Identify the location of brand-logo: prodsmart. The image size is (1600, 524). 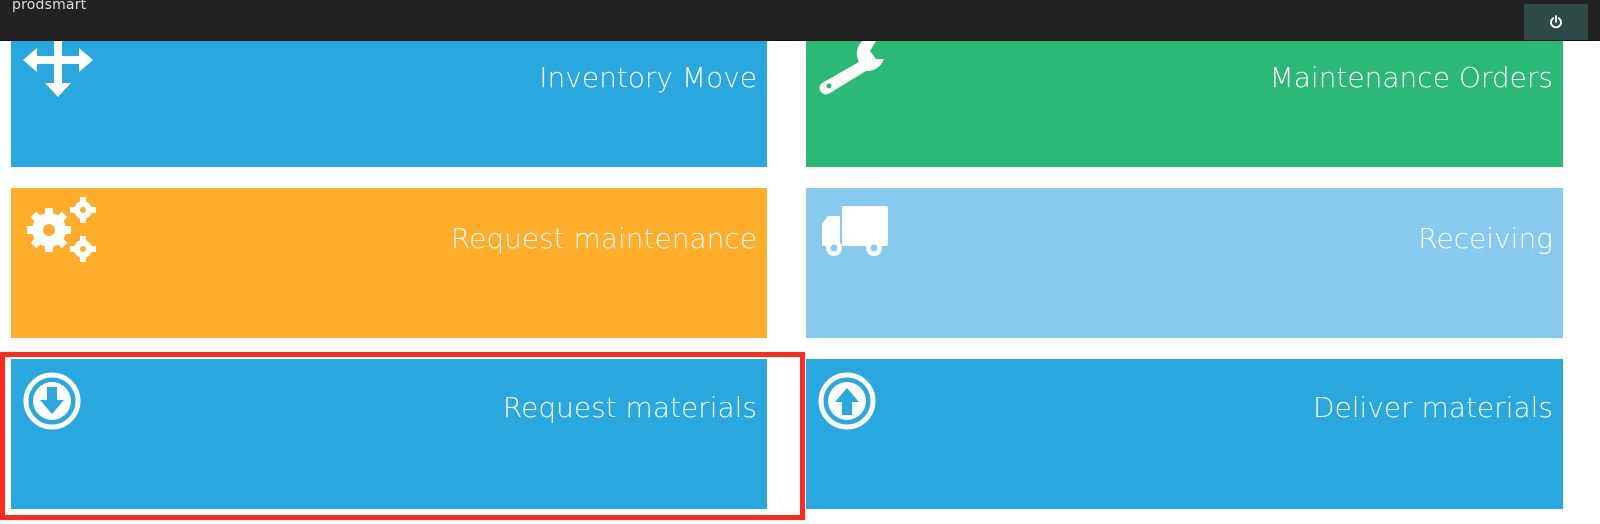
(49, 6).